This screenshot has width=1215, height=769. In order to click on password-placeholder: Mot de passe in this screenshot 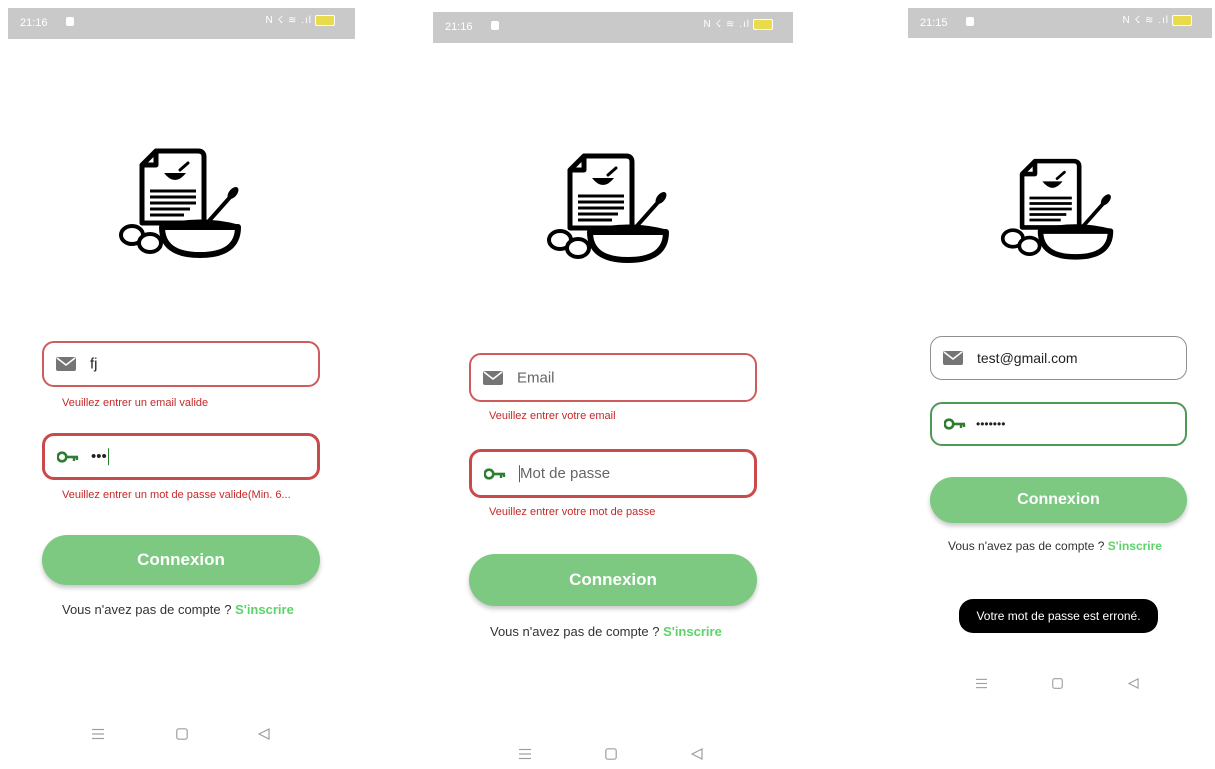, I will do `click(564, 474)`.